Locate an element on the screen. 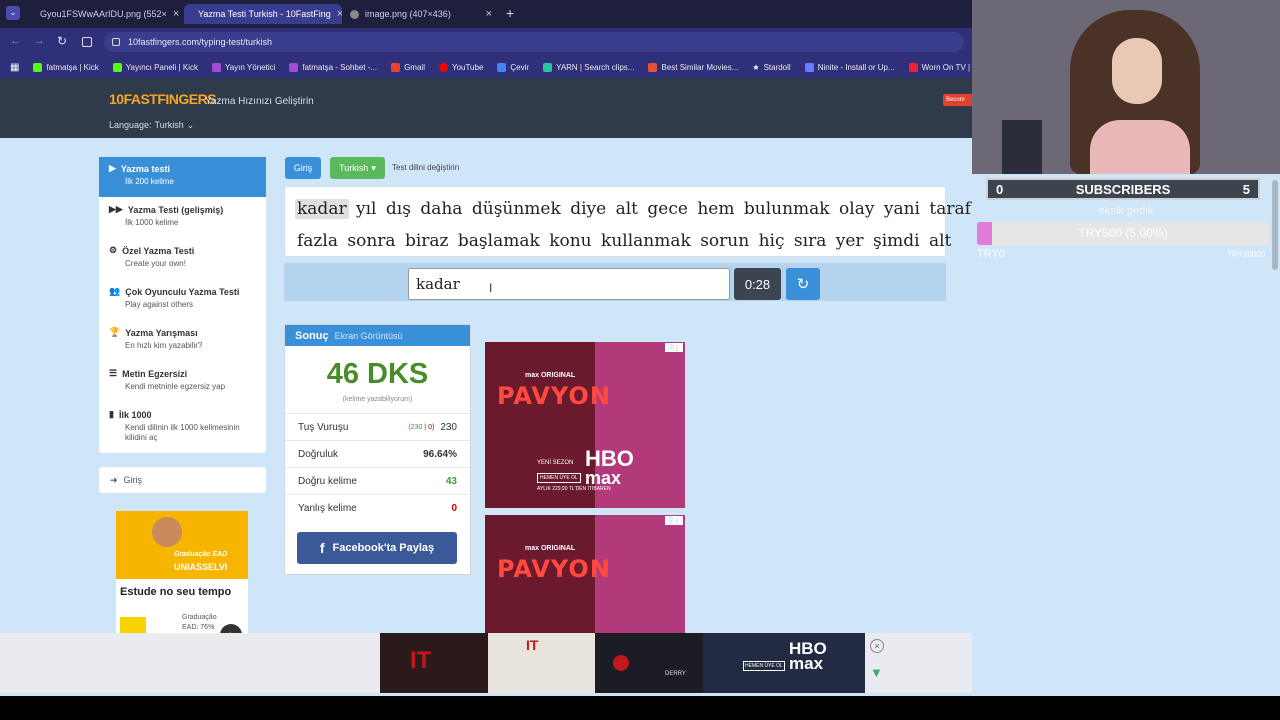 Image resolution: width=1280 pixels, height=720 pixels. tab-typing-test: Yazma Testi Turkish - 10FastFing × is located at coordinates (263, 14).